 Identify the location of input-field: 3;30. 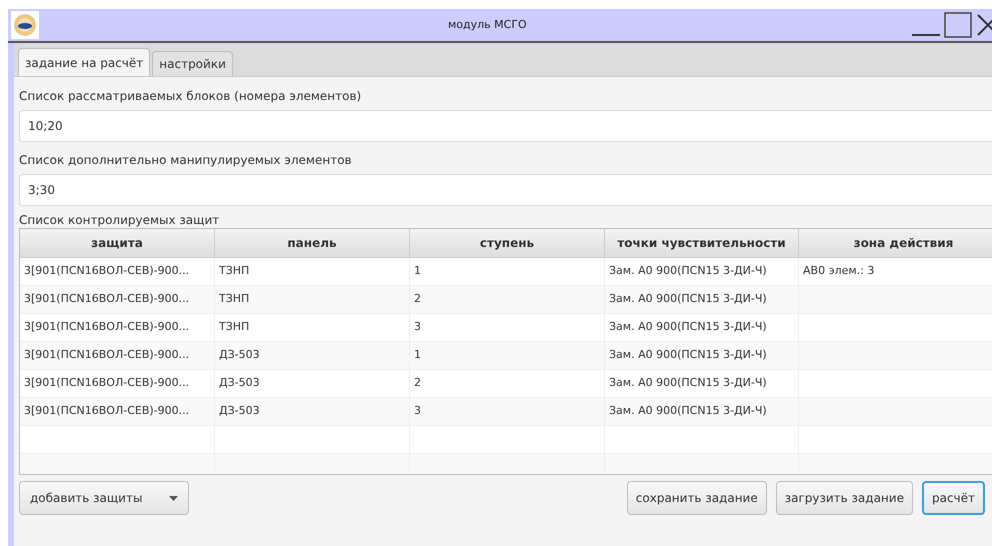
(505, 190).